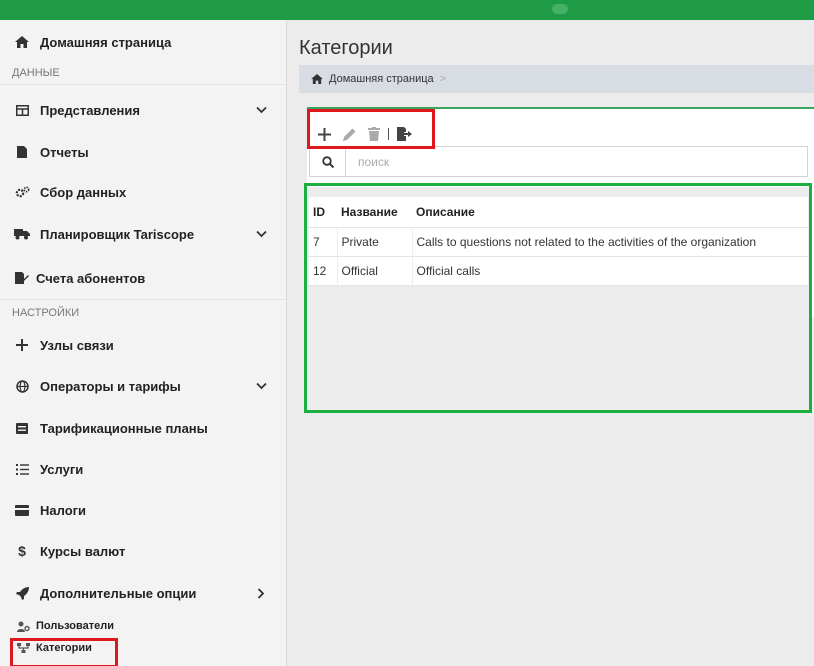 This screenshot has width=814, height=666. Describe the element at coordinates (22, 345) in the screenshot. I see `plus-icon` at that location.